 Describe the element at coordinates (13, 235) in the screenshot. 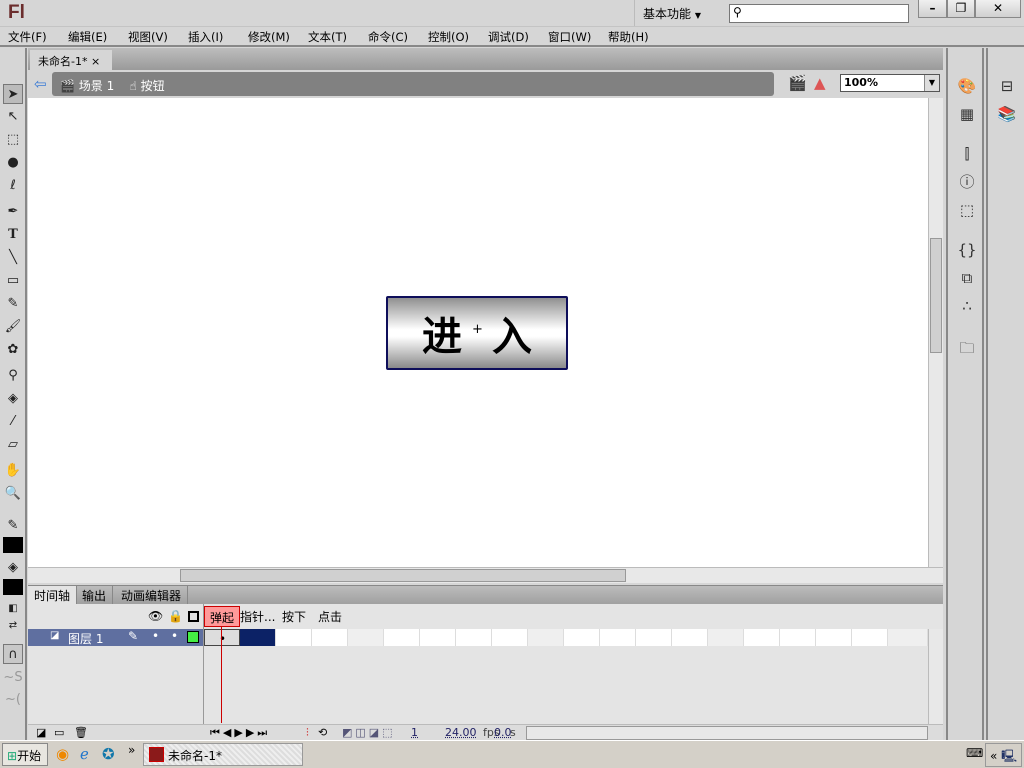

I see `text-tool-icon: T` at that location.